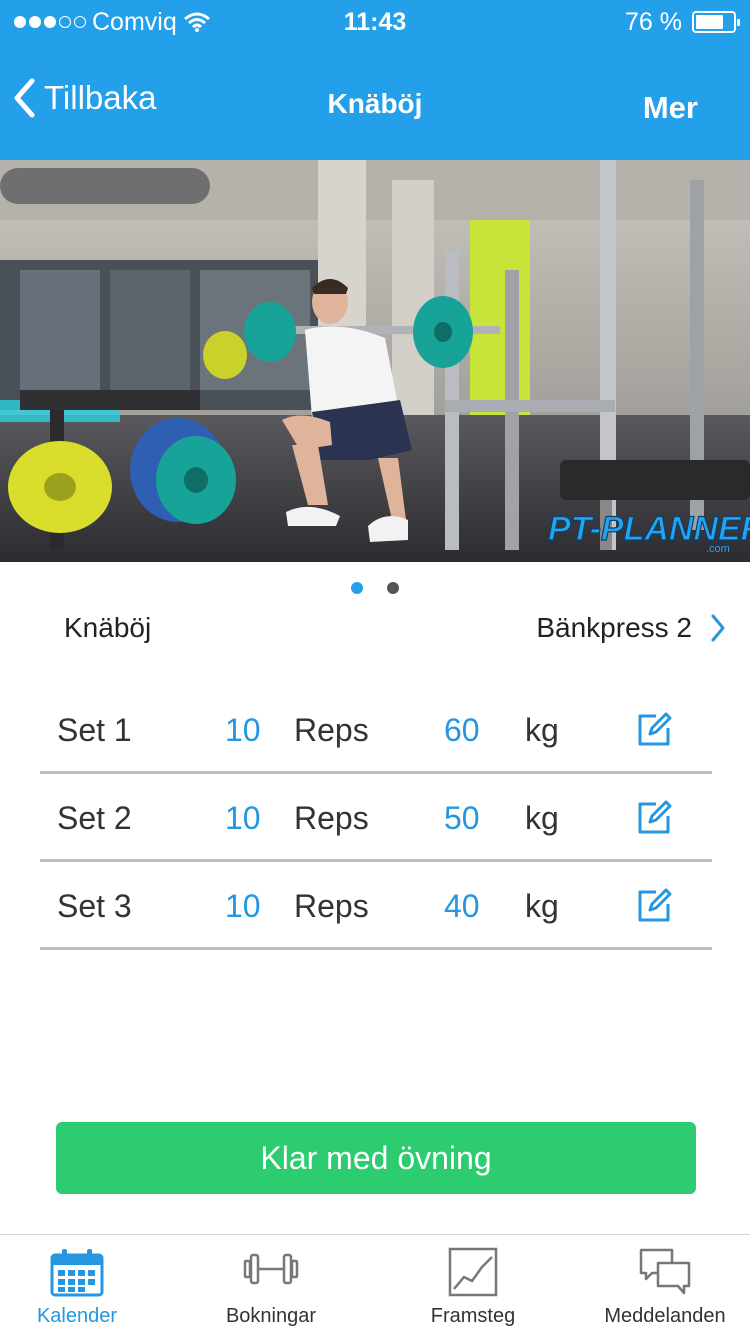 This screenshot has height=1334, width=750. I want to click on battery-icon, so click(716, 22).